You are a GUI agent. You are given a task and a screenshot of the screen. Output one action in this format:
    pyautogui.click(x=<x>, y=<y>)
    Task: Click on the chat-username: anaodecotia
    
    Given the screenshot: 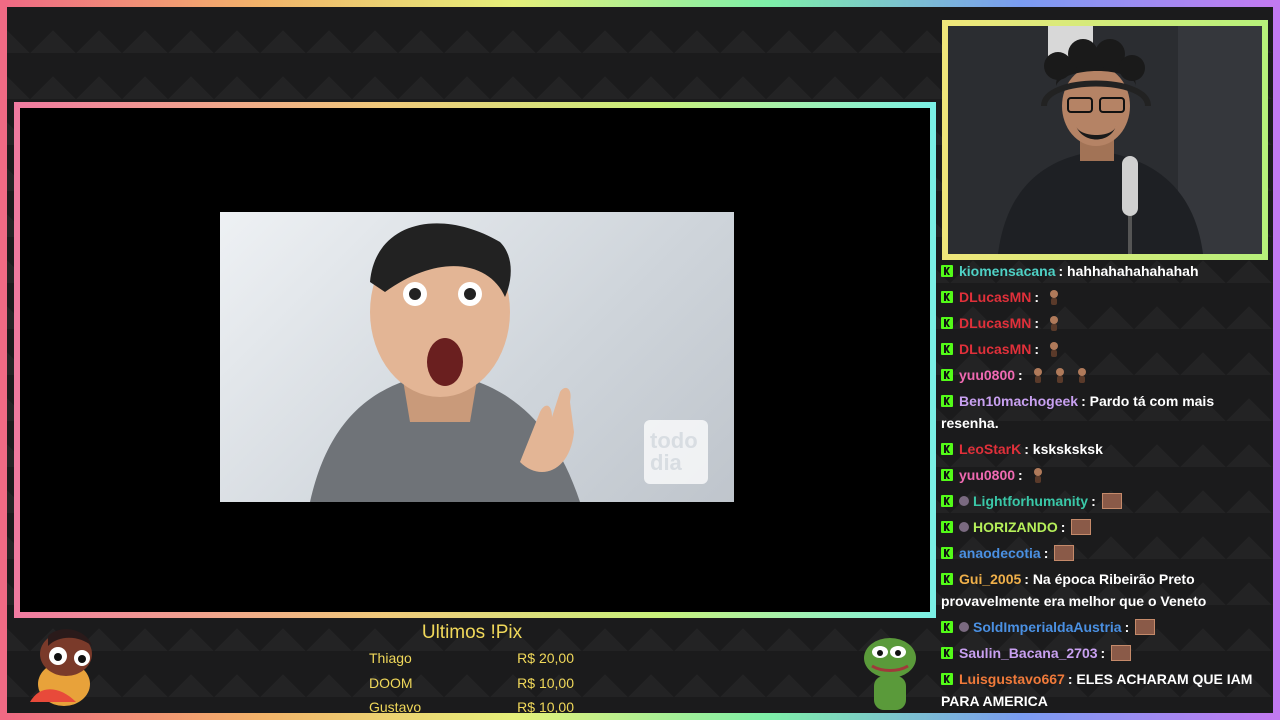 What is the action you would take?
    pyautogui.click(x=1000, y=553)
    